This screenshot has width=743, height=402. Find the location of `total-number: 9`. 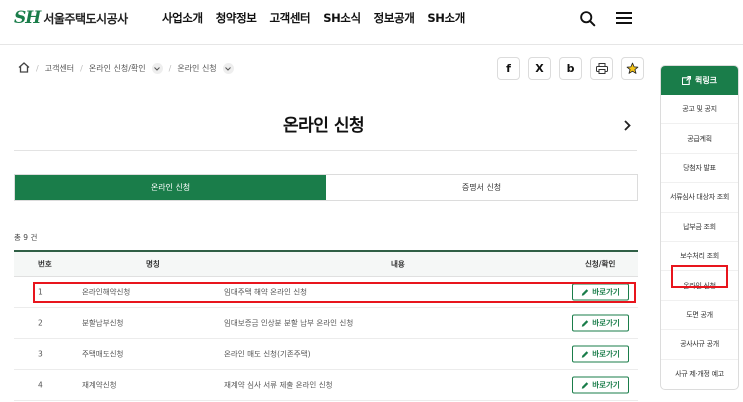

total-number: 9 is located at coordinates (26, 237).